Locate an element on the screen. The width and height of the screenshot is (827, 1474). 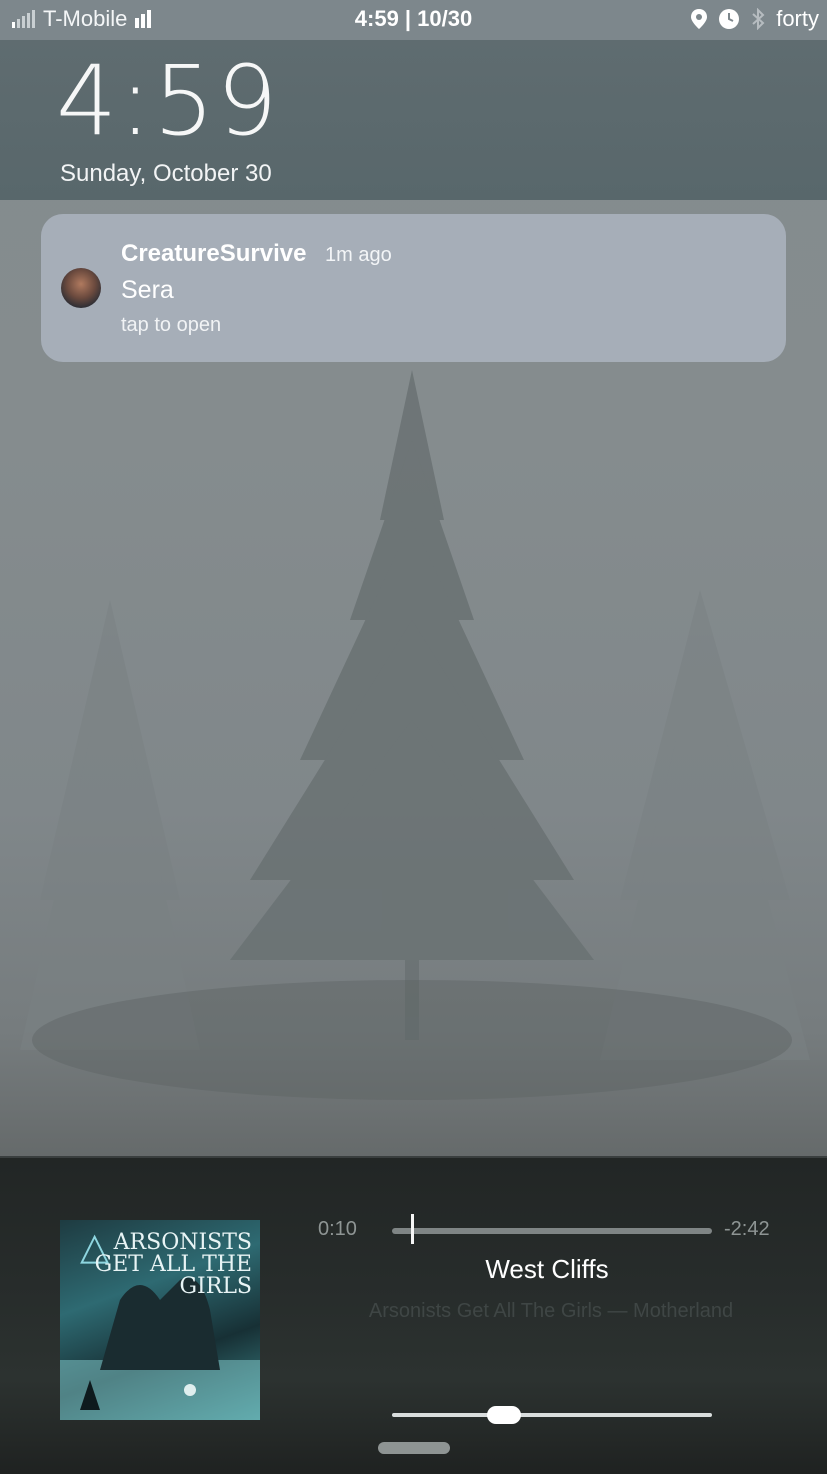
elapsed-time: 0:10 is located at coordinates (337, 1229).